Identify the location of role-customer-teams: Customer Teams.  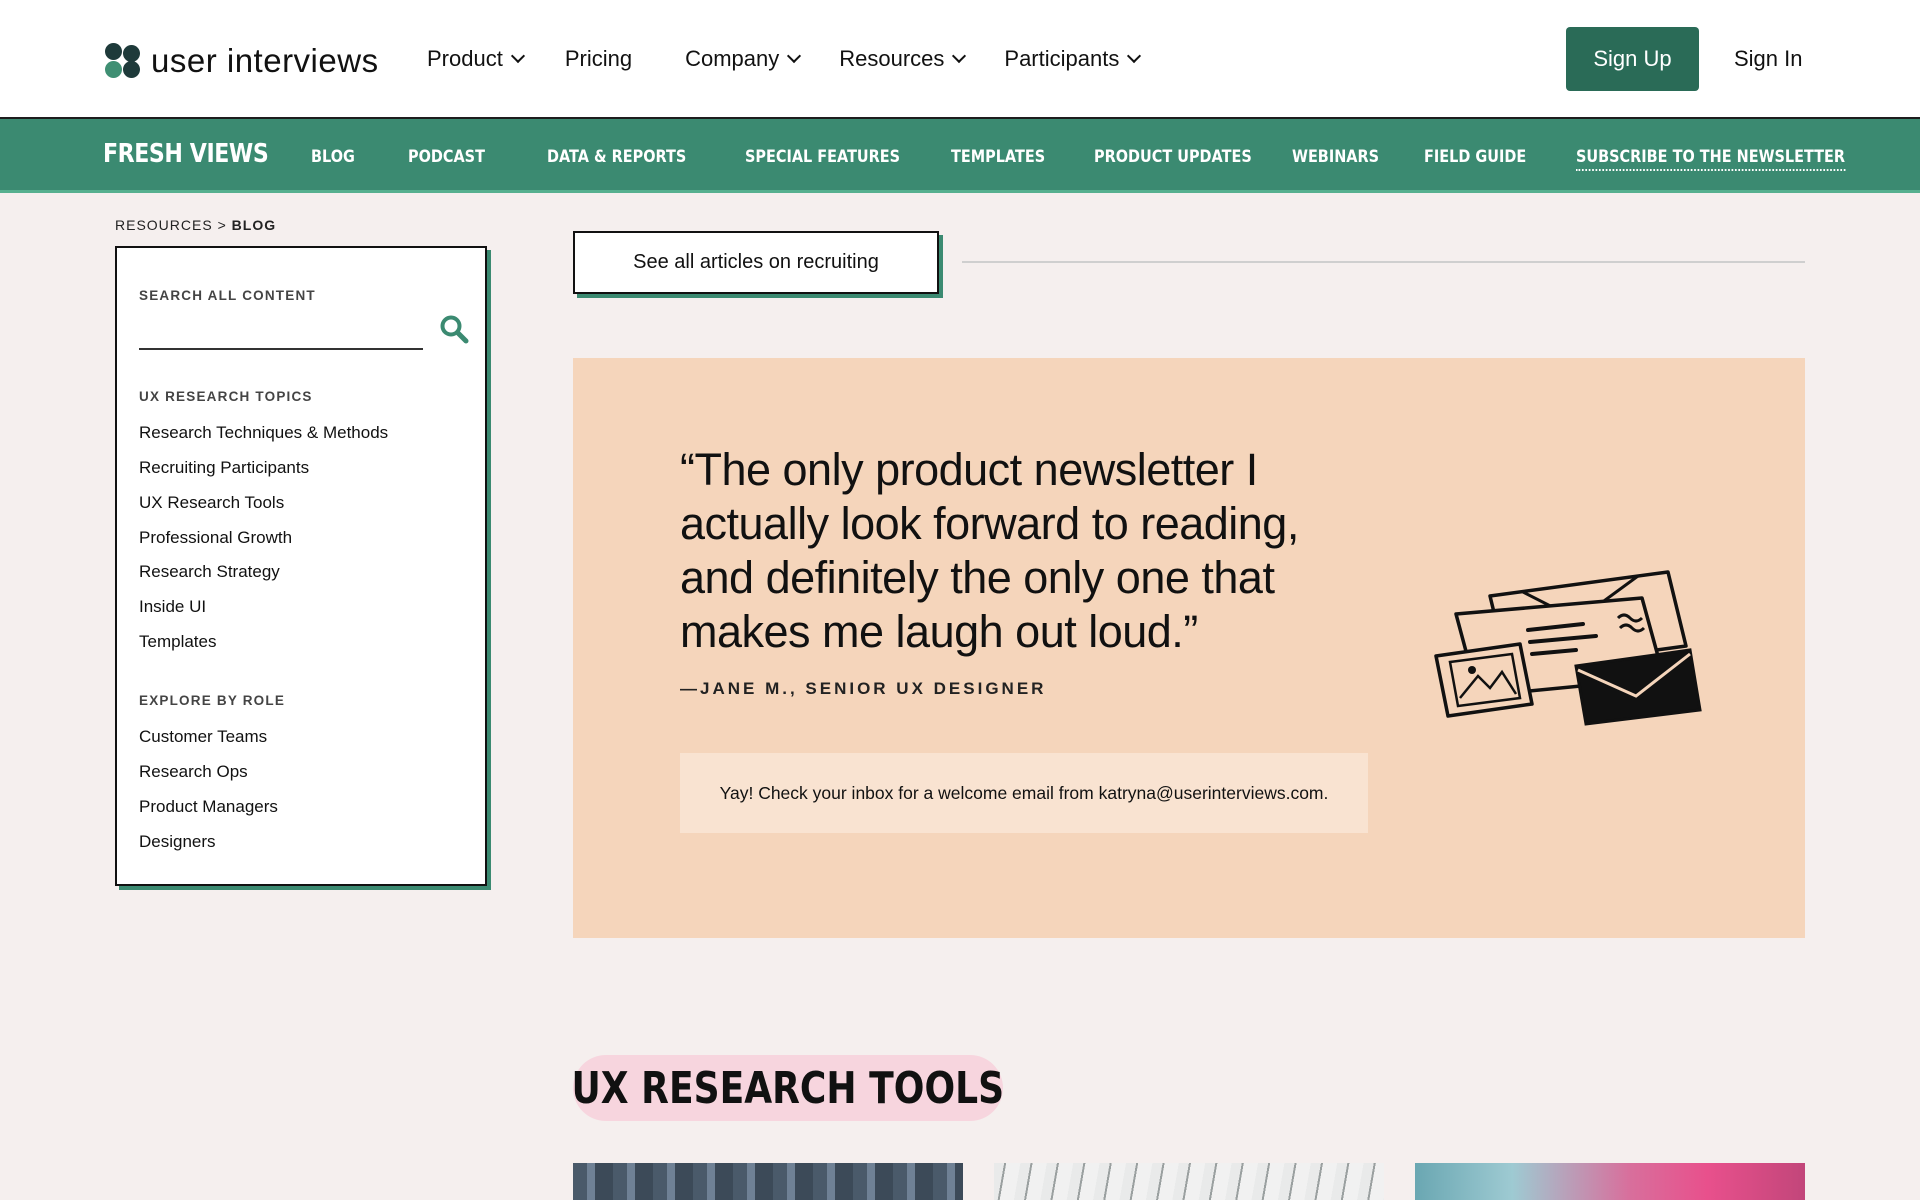
(203, 737).